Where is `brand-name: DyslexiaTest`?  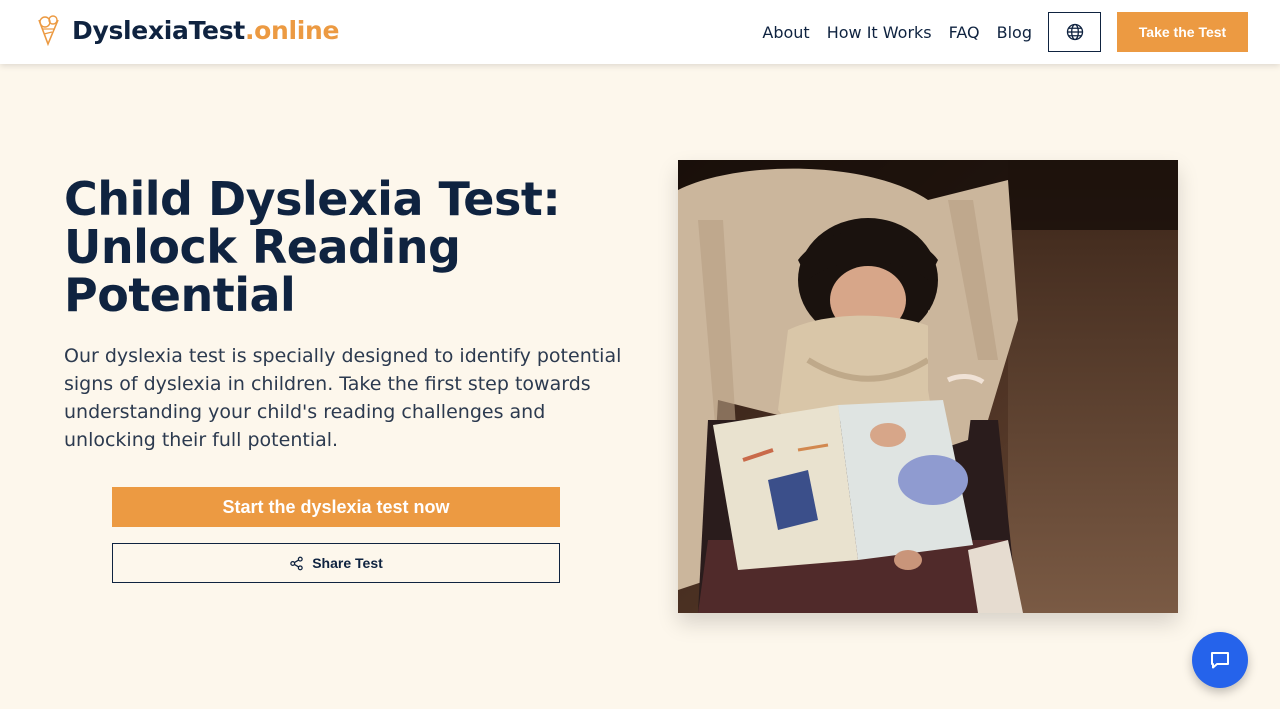 brand-name: DyslexiaTest is located at coordinates (158, 30).